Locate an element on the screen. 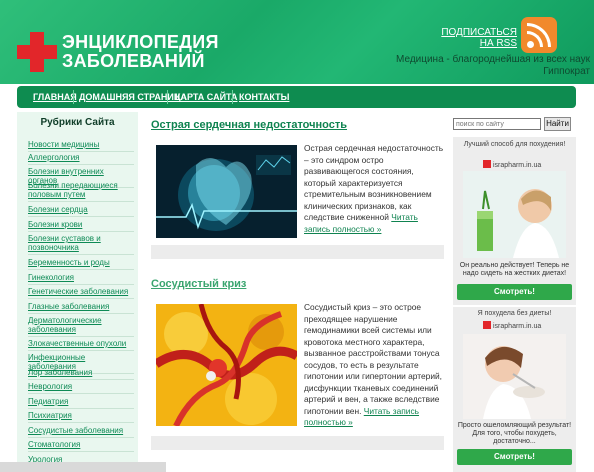 The width and height of the screenshot is (594, 472). sidebar-item-dermatology: Дерматологические заболевания is located at coordinates (81, 326).